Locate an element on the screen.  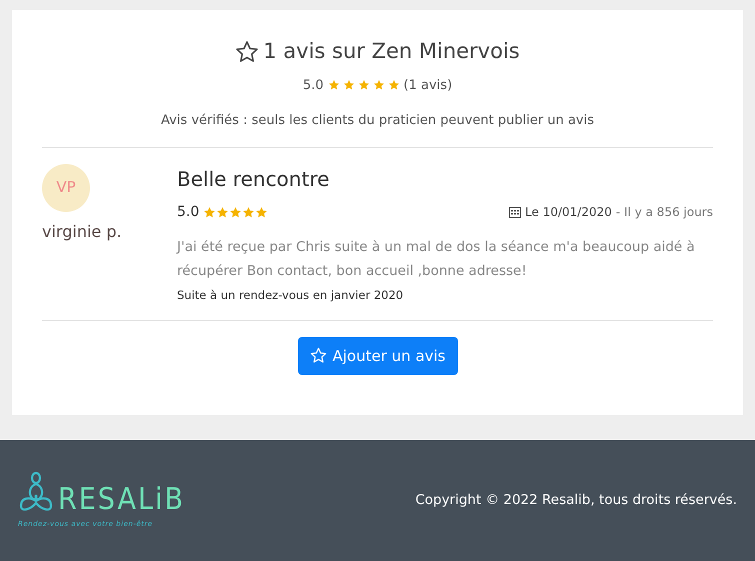
copyright-text: Copyright © 2022 Resalib, tous droits réservés. is located at coordinates (576, 500).